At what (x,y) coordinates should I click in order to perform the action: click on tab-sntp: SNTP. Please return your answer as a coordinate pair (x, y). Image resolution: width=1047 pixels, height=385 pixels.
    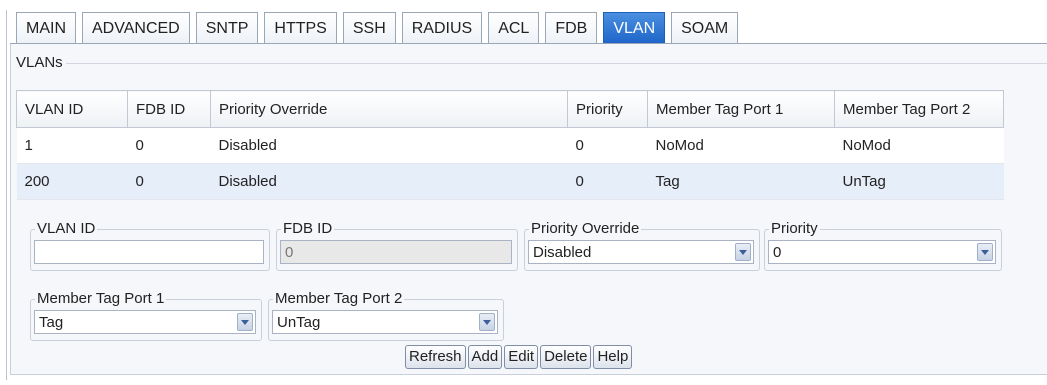
    Looking at the image, I should click on (227, 27).